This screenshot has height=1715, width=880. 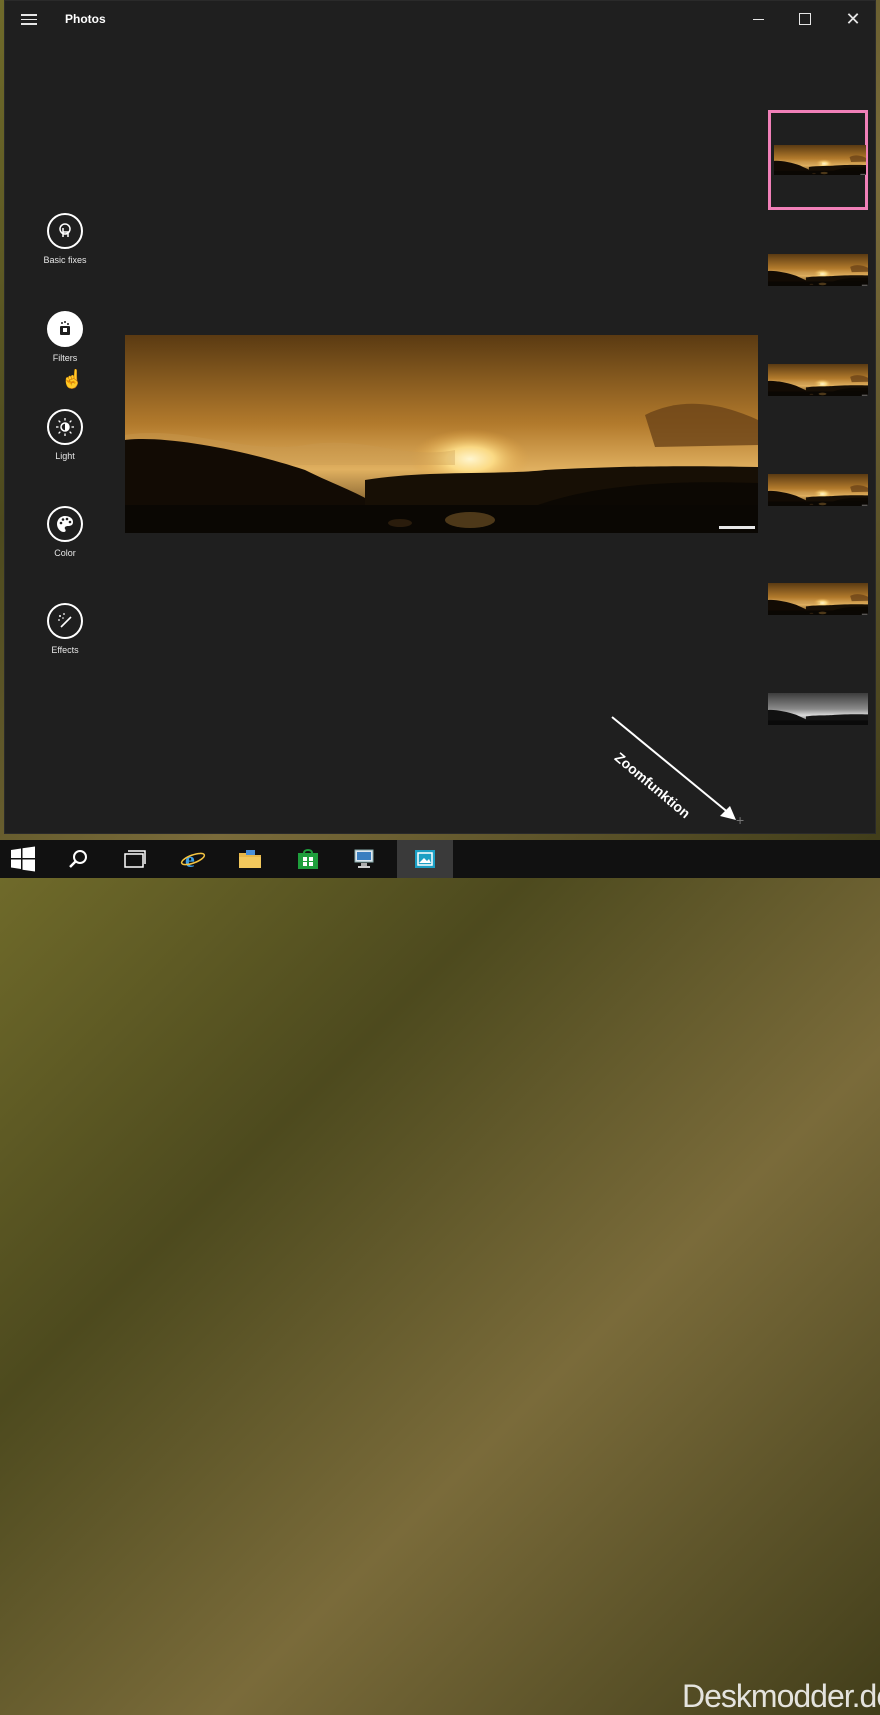 What do you see at coordinates (818, 709) in the screenshot?
I see `filter-thumbnail-grayscale` at bounding box center [818, 709].